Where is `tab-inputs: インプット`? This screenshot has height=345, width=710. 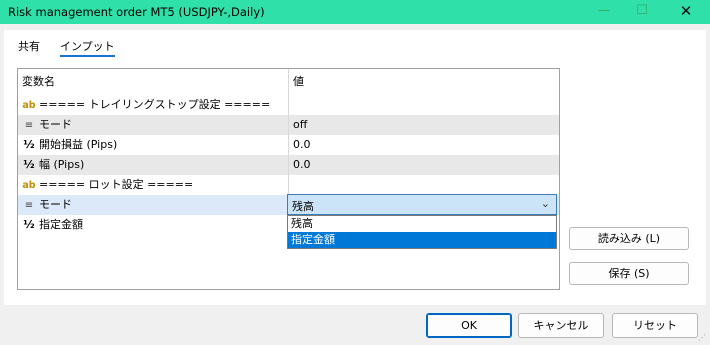 tab-inputs: インプット is located at coordinates (87, 47).